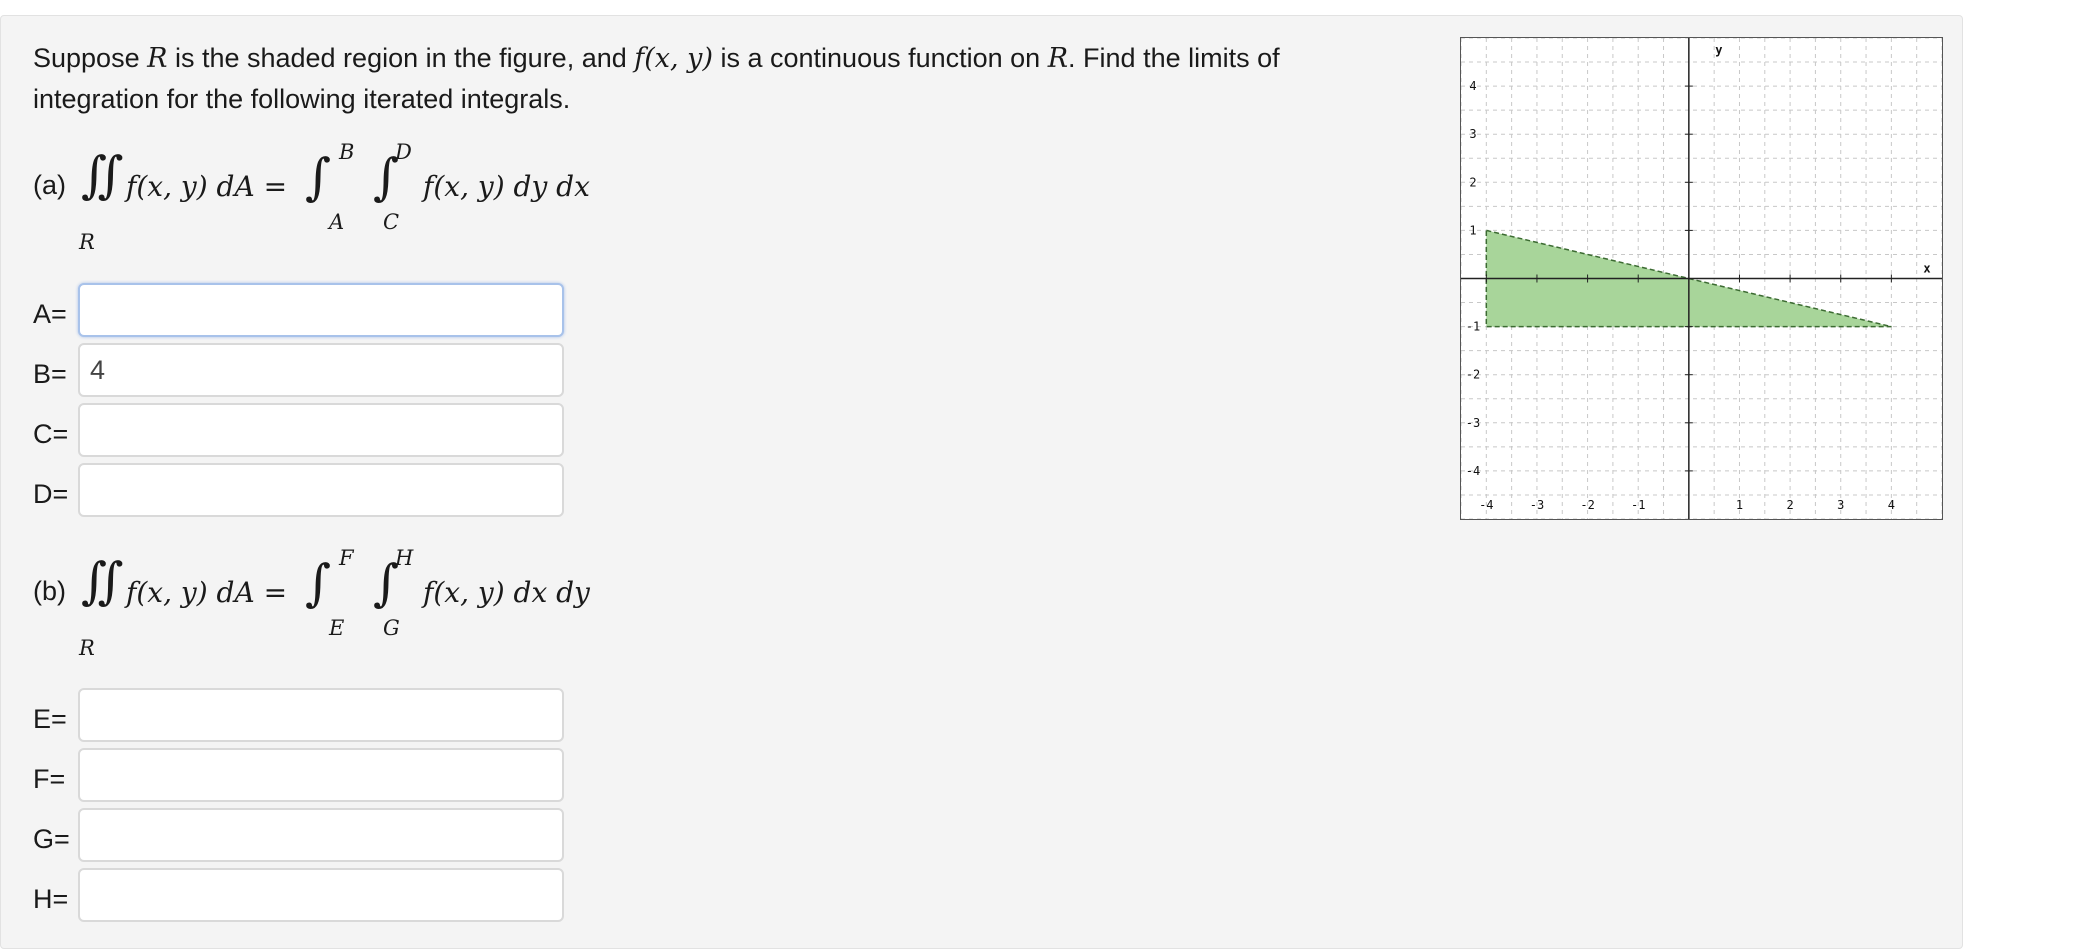 The width and height of the screenshot is (2086, 952). Describe the element at coordinates (1473, 327) in the screenshot. I see `y-tick-label: -1` at that location.